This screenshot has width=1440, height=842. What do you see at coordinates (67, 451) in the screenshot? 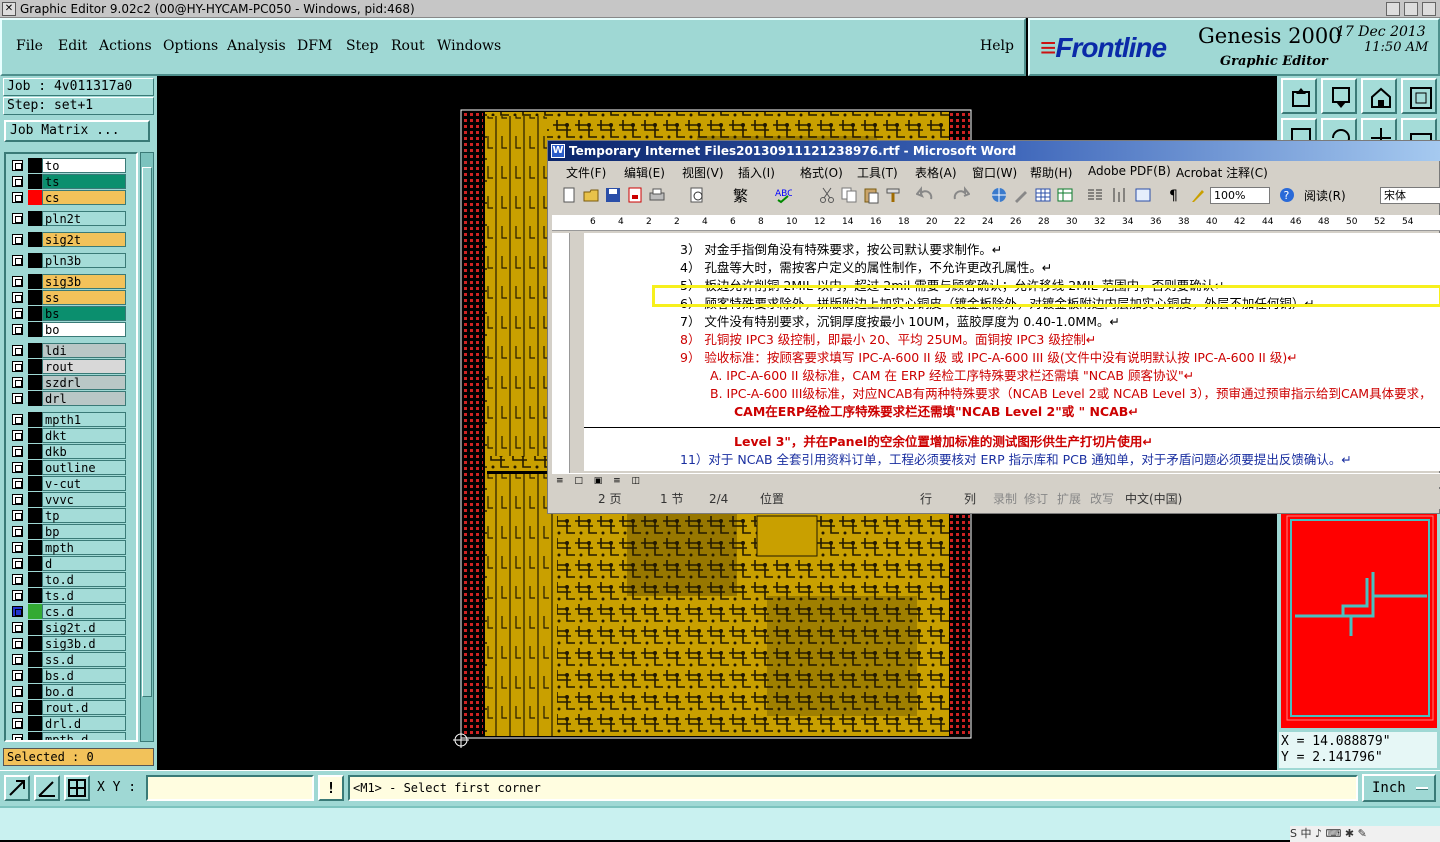
I see `layer-row: dkb` at bounding box center [67, 451].